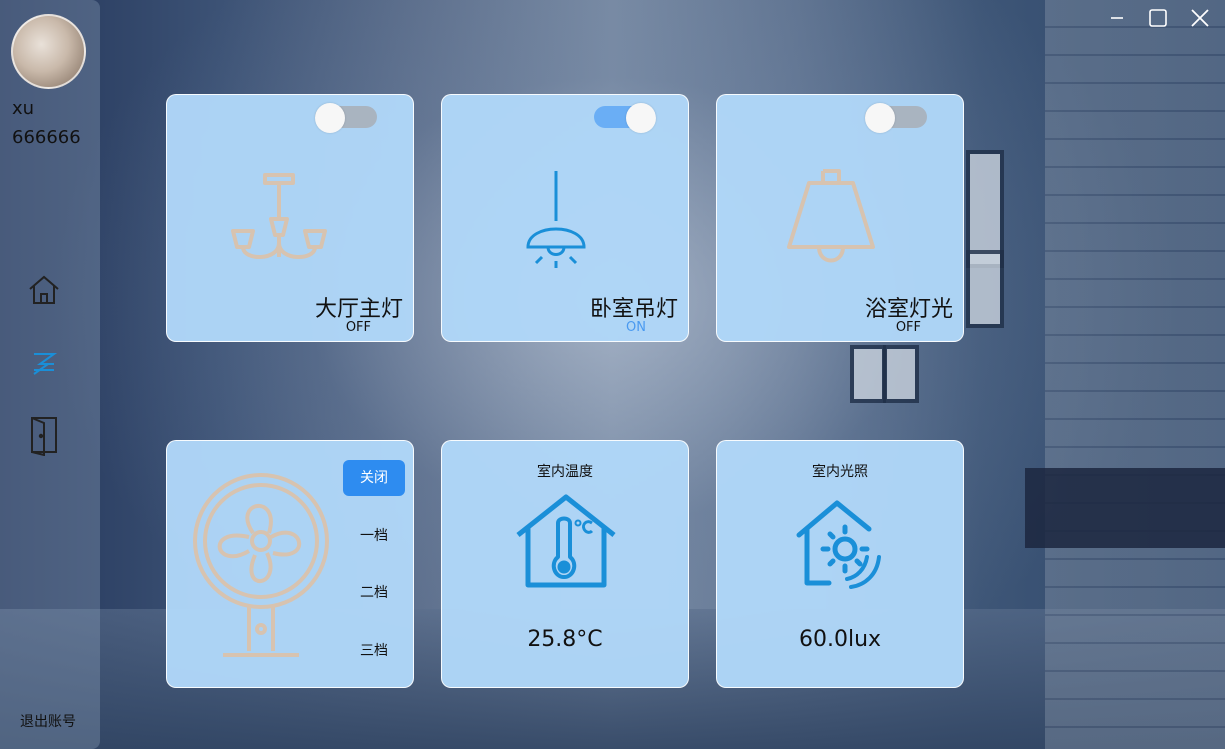 The image size is (1225, 749). I want to click on minimize-icon, so click(1119, 18).